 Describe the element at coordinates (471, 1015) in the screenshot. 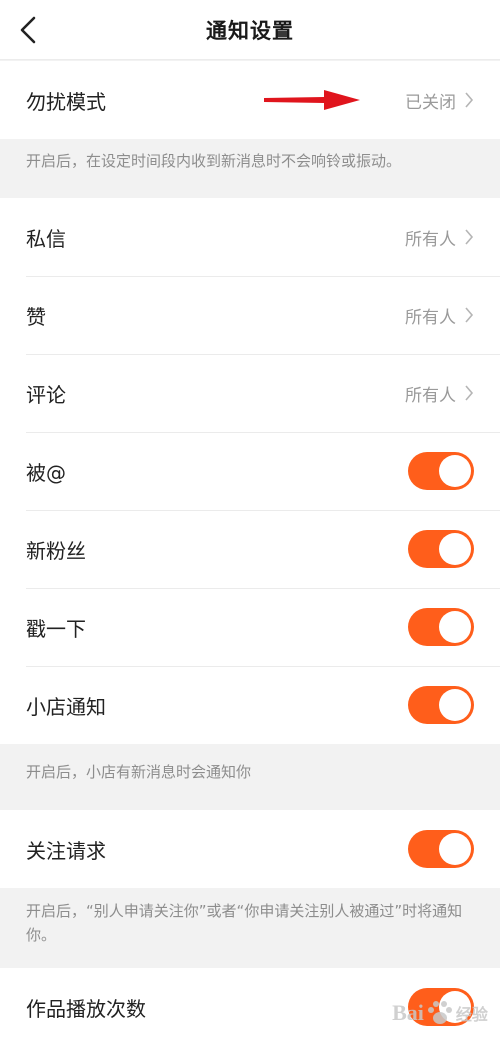

I see `watermark-text-right: 经验` at that location.